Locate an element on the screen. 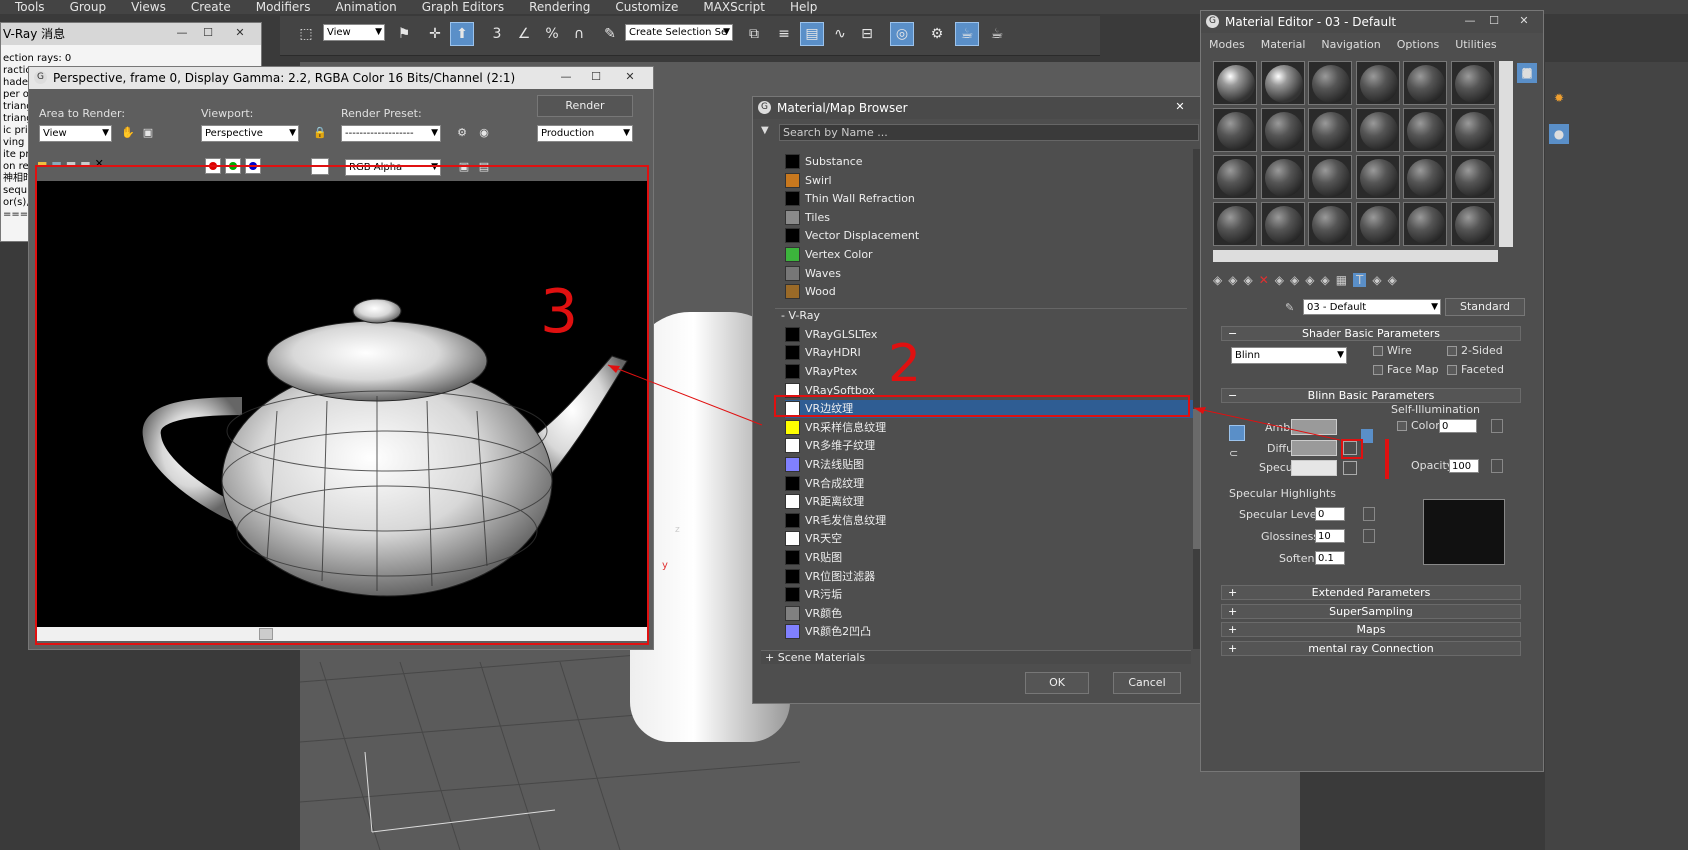 The width and height of the screenshot is (1688, 850). annotation-number-2: 2 is located at coordinates (905, 364).